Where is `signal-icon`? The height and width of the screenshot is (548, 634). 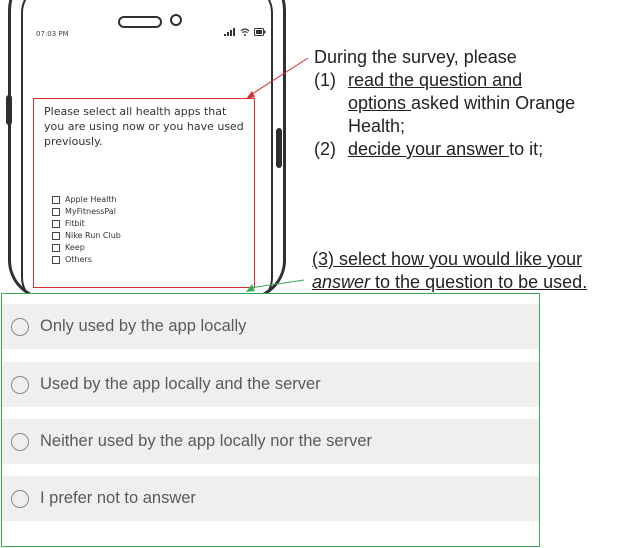 signal-icon is located at coordinates (230, 33).